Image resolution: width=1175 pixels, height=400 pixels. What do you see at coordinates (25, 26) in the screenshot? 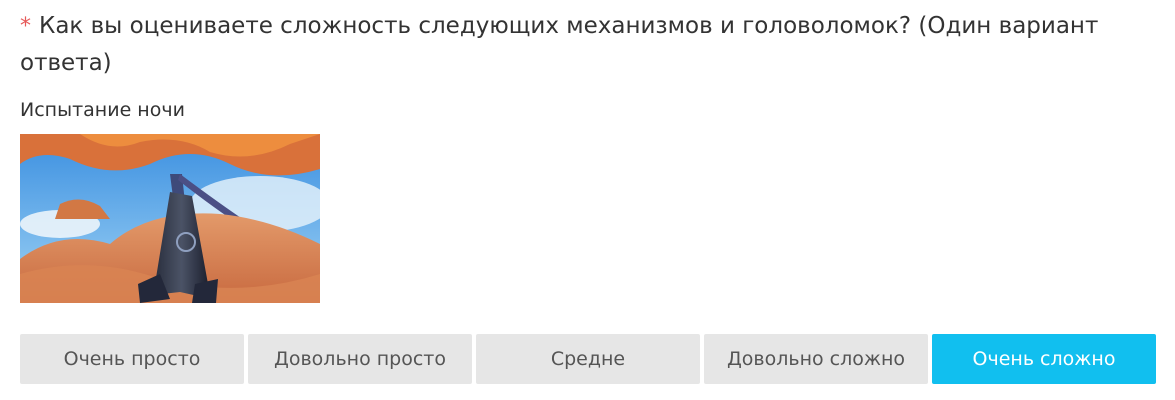
I see `required-marker: *` at bounding box center [25, 26].